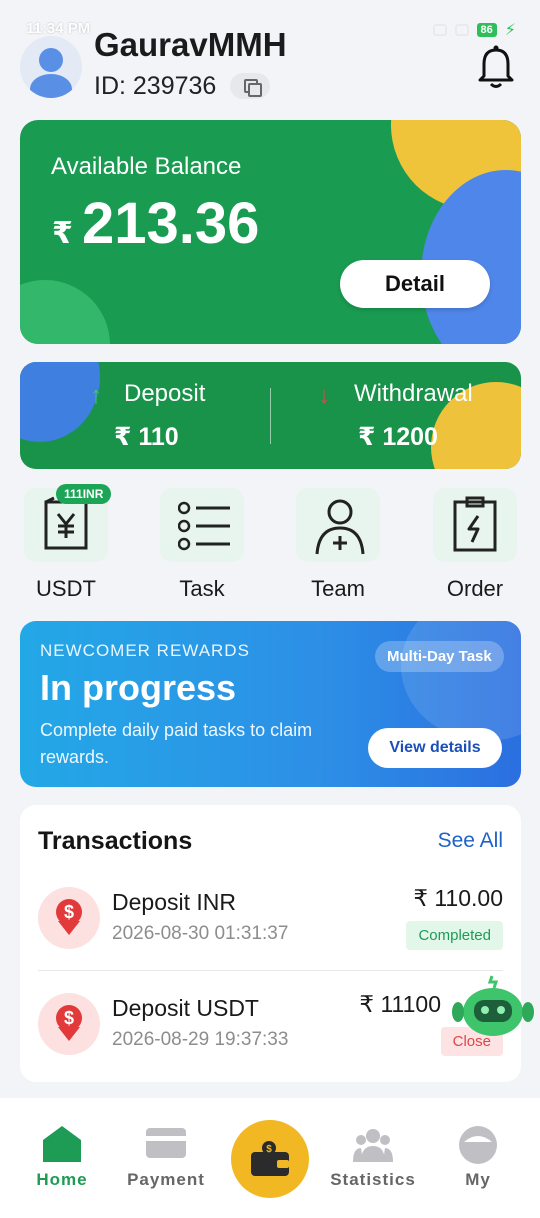  I want to click on nav-label: Home, so click(62, 1179).